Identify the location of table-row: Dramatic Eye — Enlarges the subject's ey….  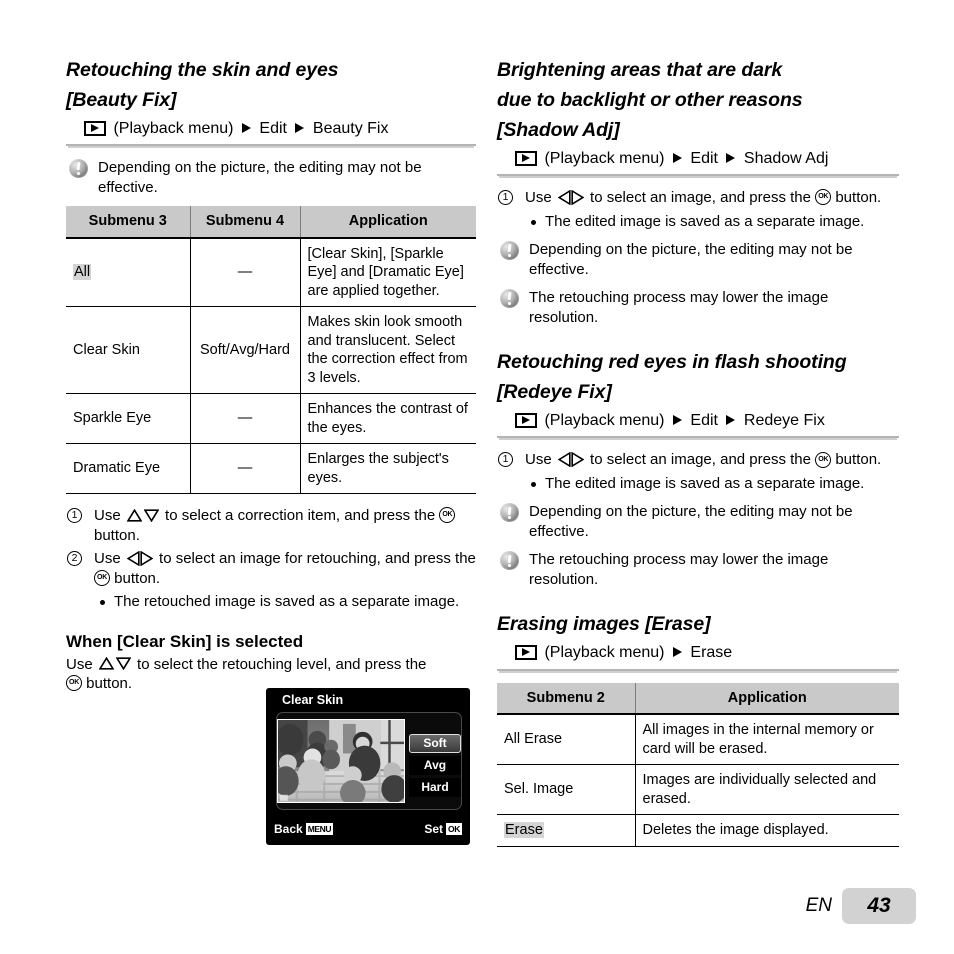
(271, 469).